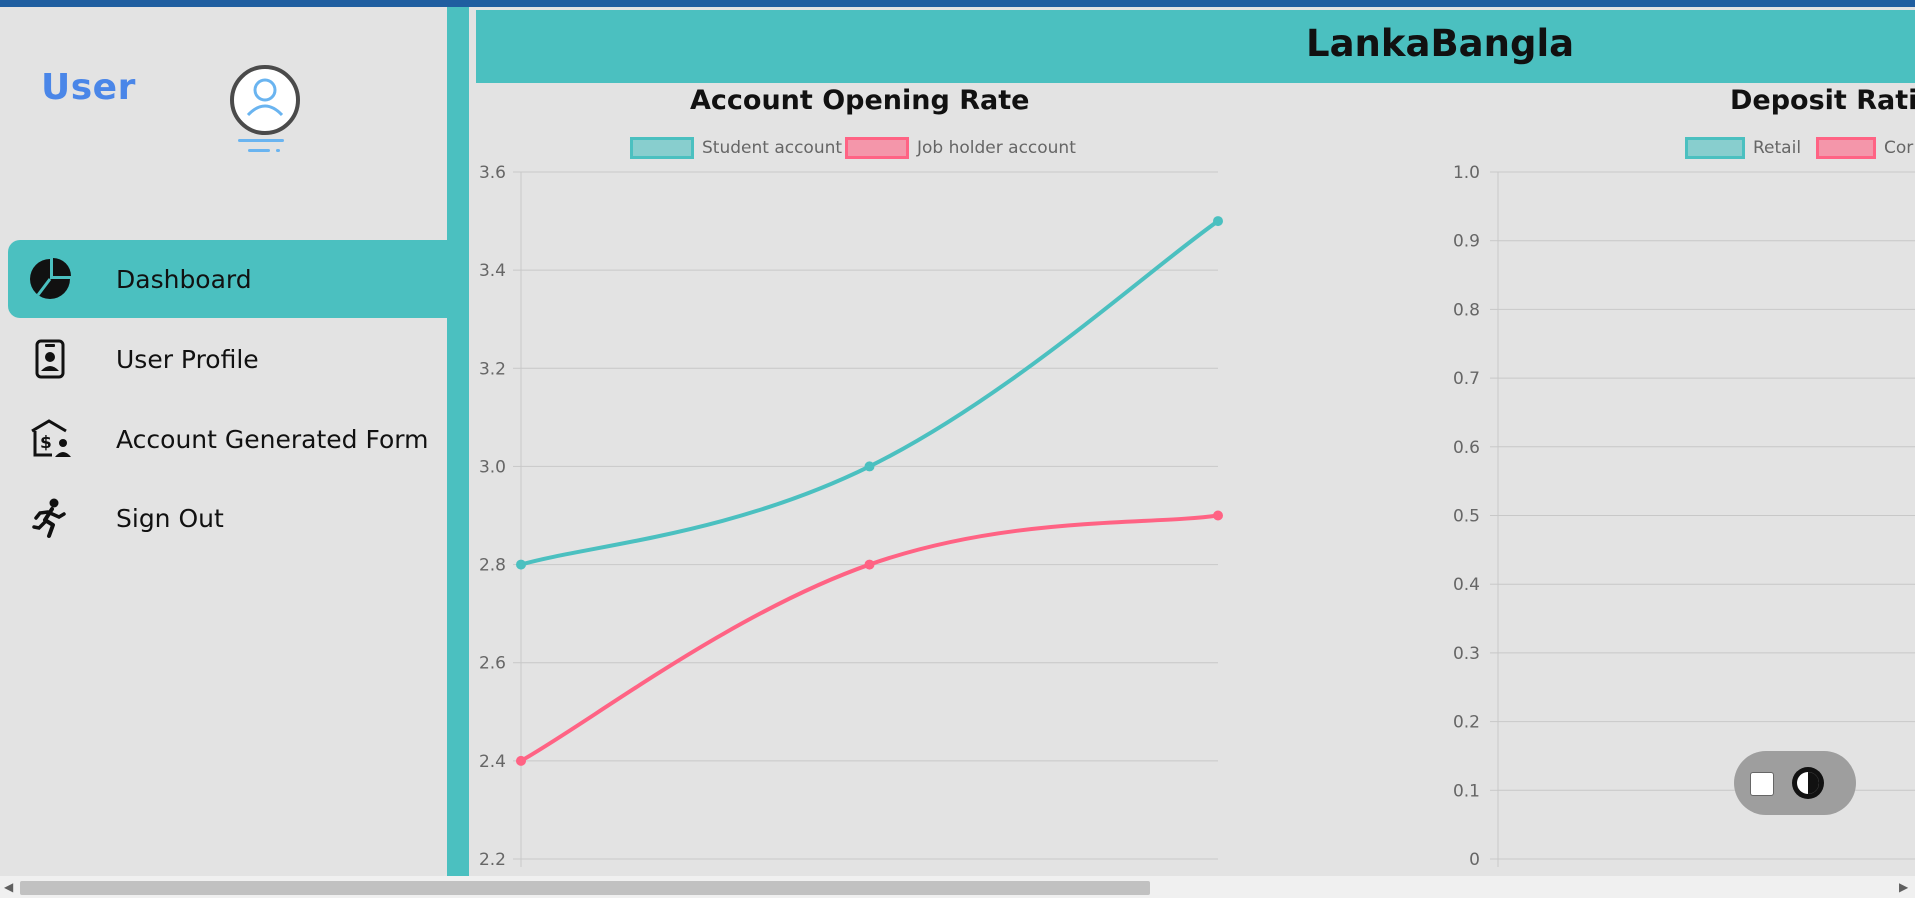 Image resolution: width=1915 pixels, height=898 pixels. What do you see at coordinates (1822, 100) in the screenshot?
I see `chart-title-deposit-ratio: Deposit Ratic` at bounding box center [1822, 100].